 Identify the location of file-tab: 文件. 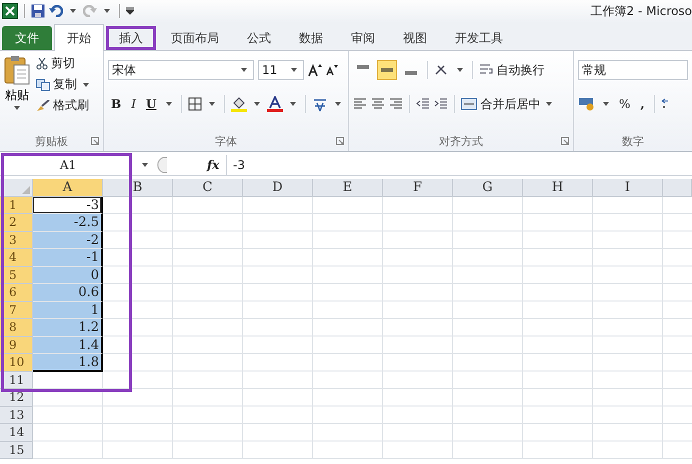
(27, 38).